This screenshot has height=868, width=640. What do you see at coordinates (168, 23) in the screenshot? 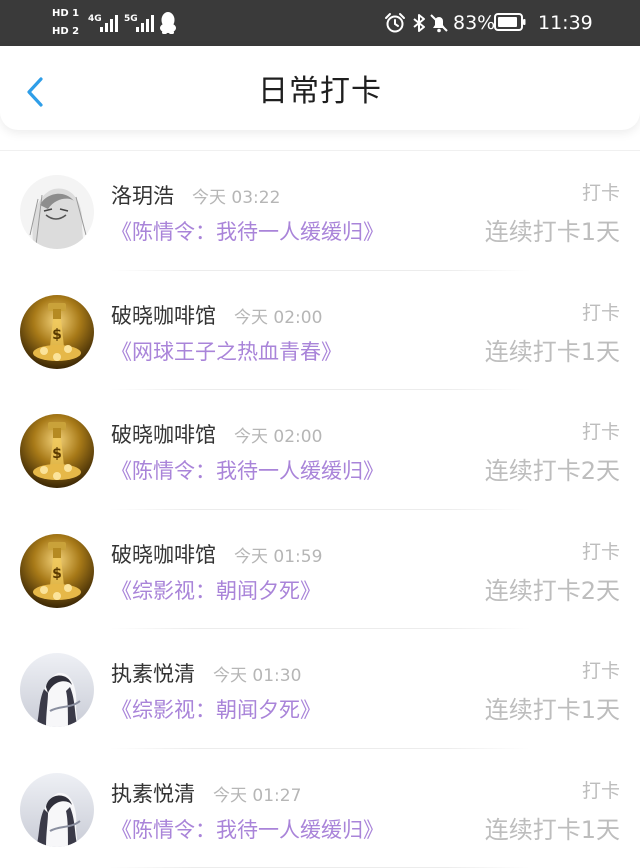
I see `qq-icon` at bounding box center [168, 23].